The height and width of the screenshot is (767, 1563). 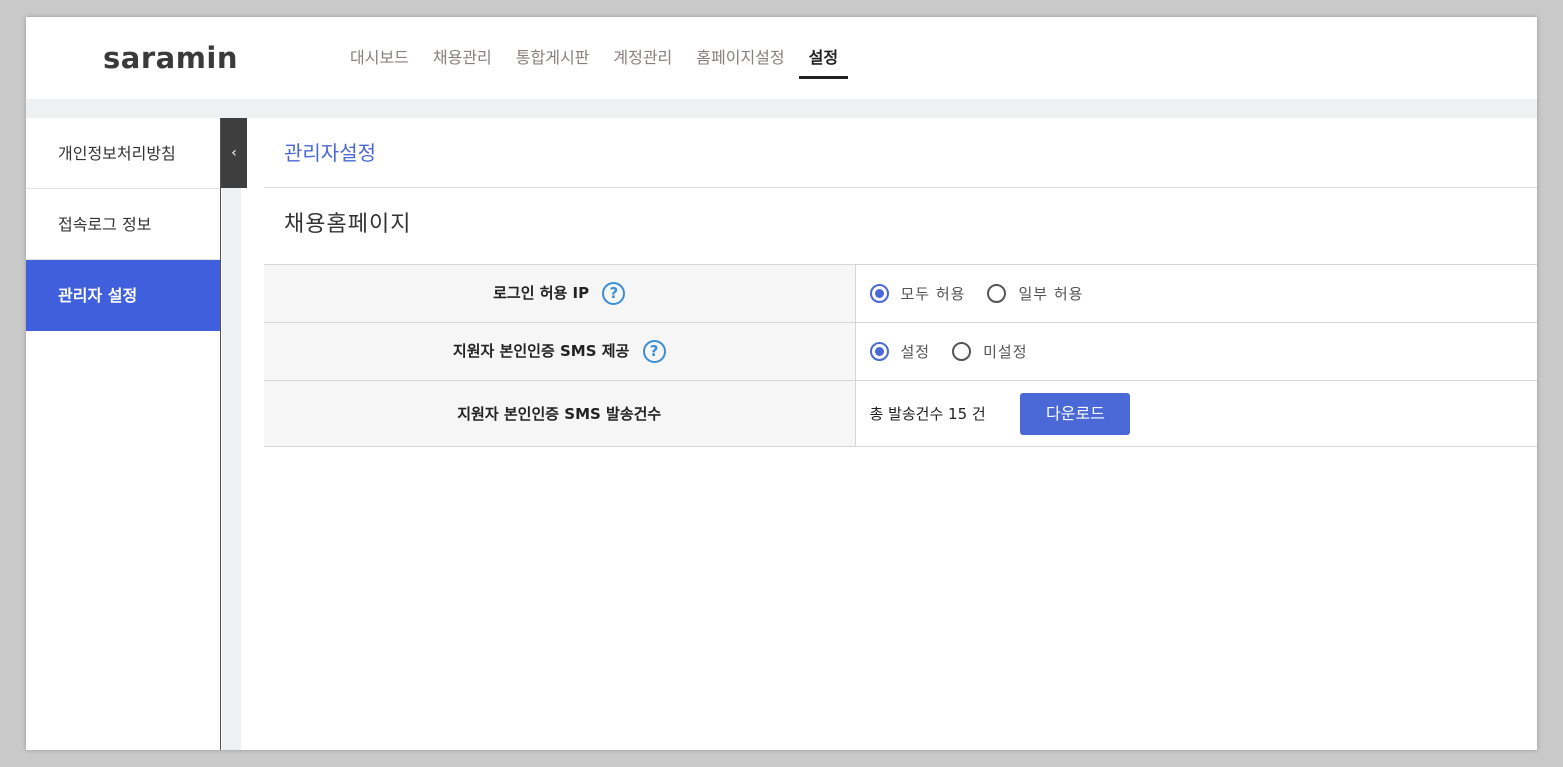 I want to click on top-header: saramin 대시보드 채용관리 통합게시판 계정관리 홈페이지설정 설정, so click(x=781, y=58).